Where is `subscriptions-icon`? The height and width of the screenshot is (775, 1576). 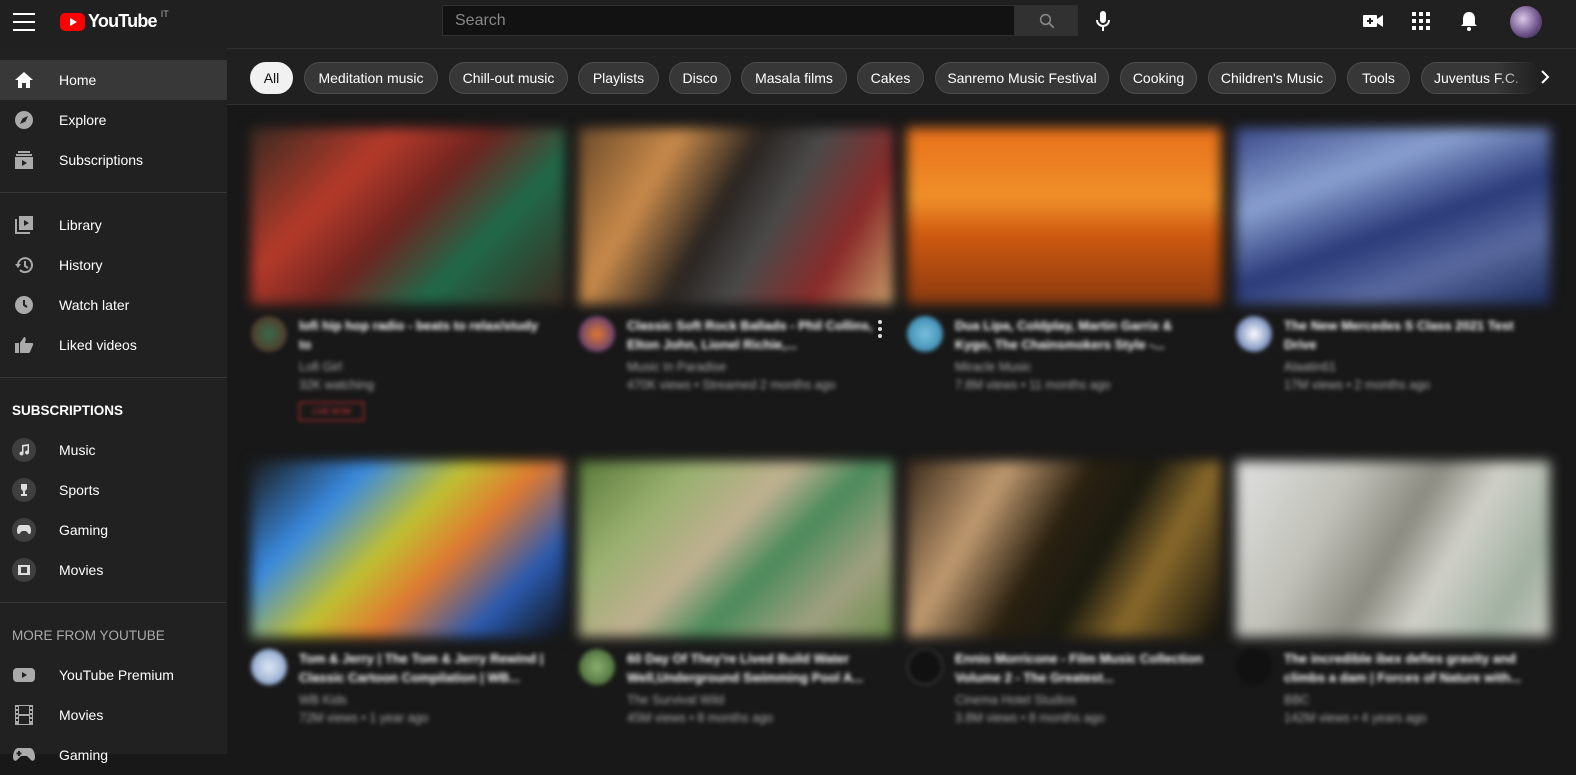 subscriptions-icon is located at coordinates (24, 160).